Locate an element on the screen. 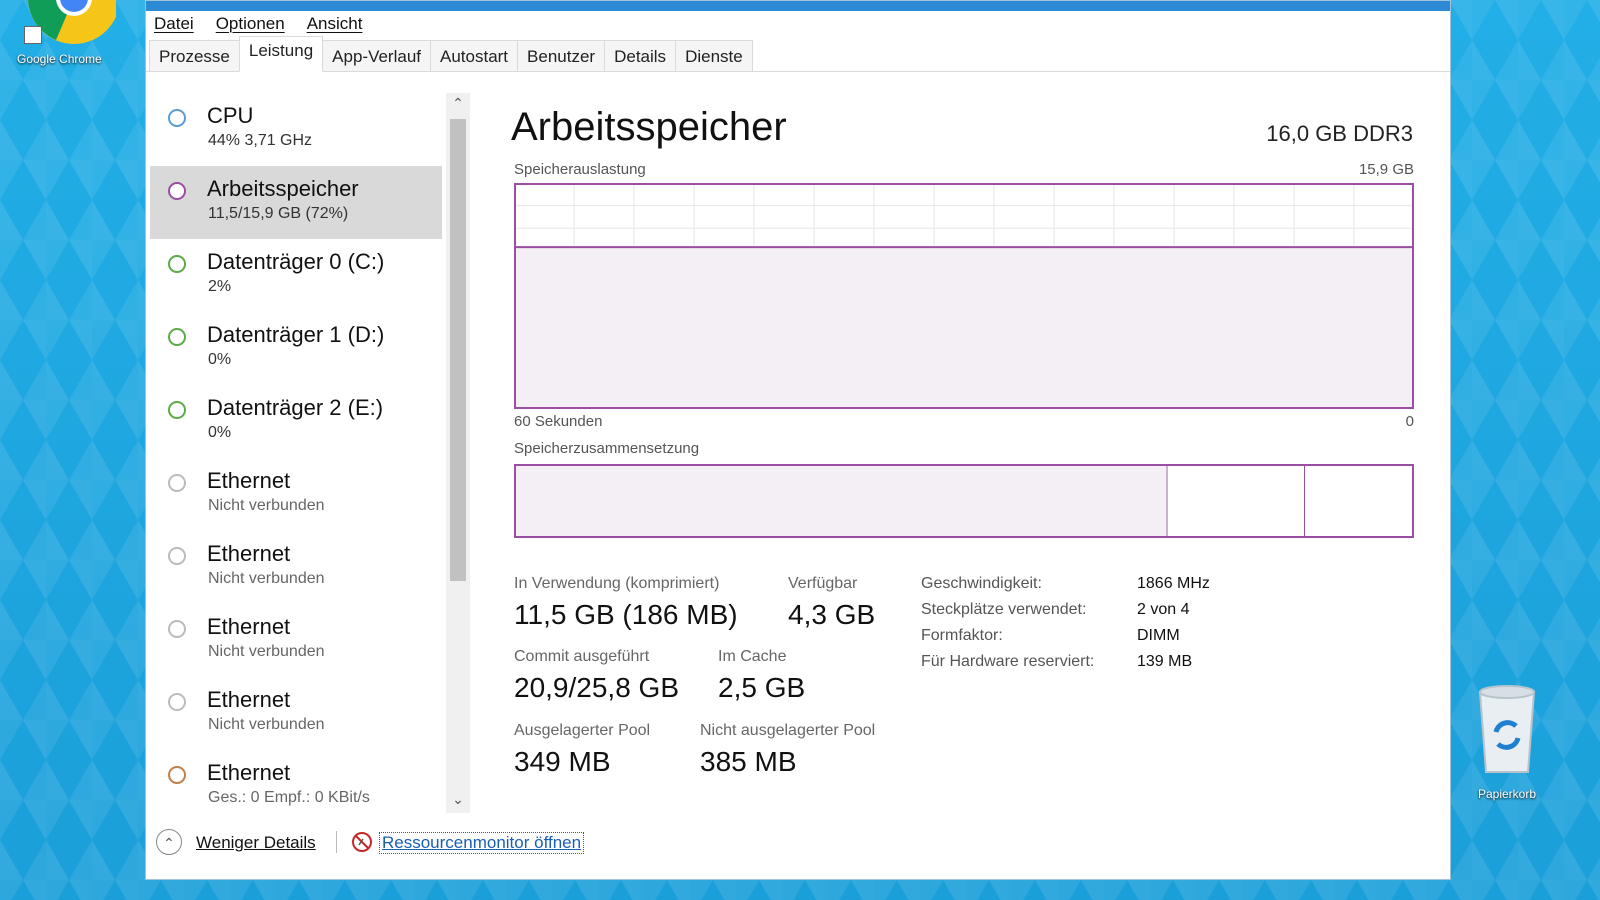  shortcut-arrow-icon is located at coordinates (33, 35).